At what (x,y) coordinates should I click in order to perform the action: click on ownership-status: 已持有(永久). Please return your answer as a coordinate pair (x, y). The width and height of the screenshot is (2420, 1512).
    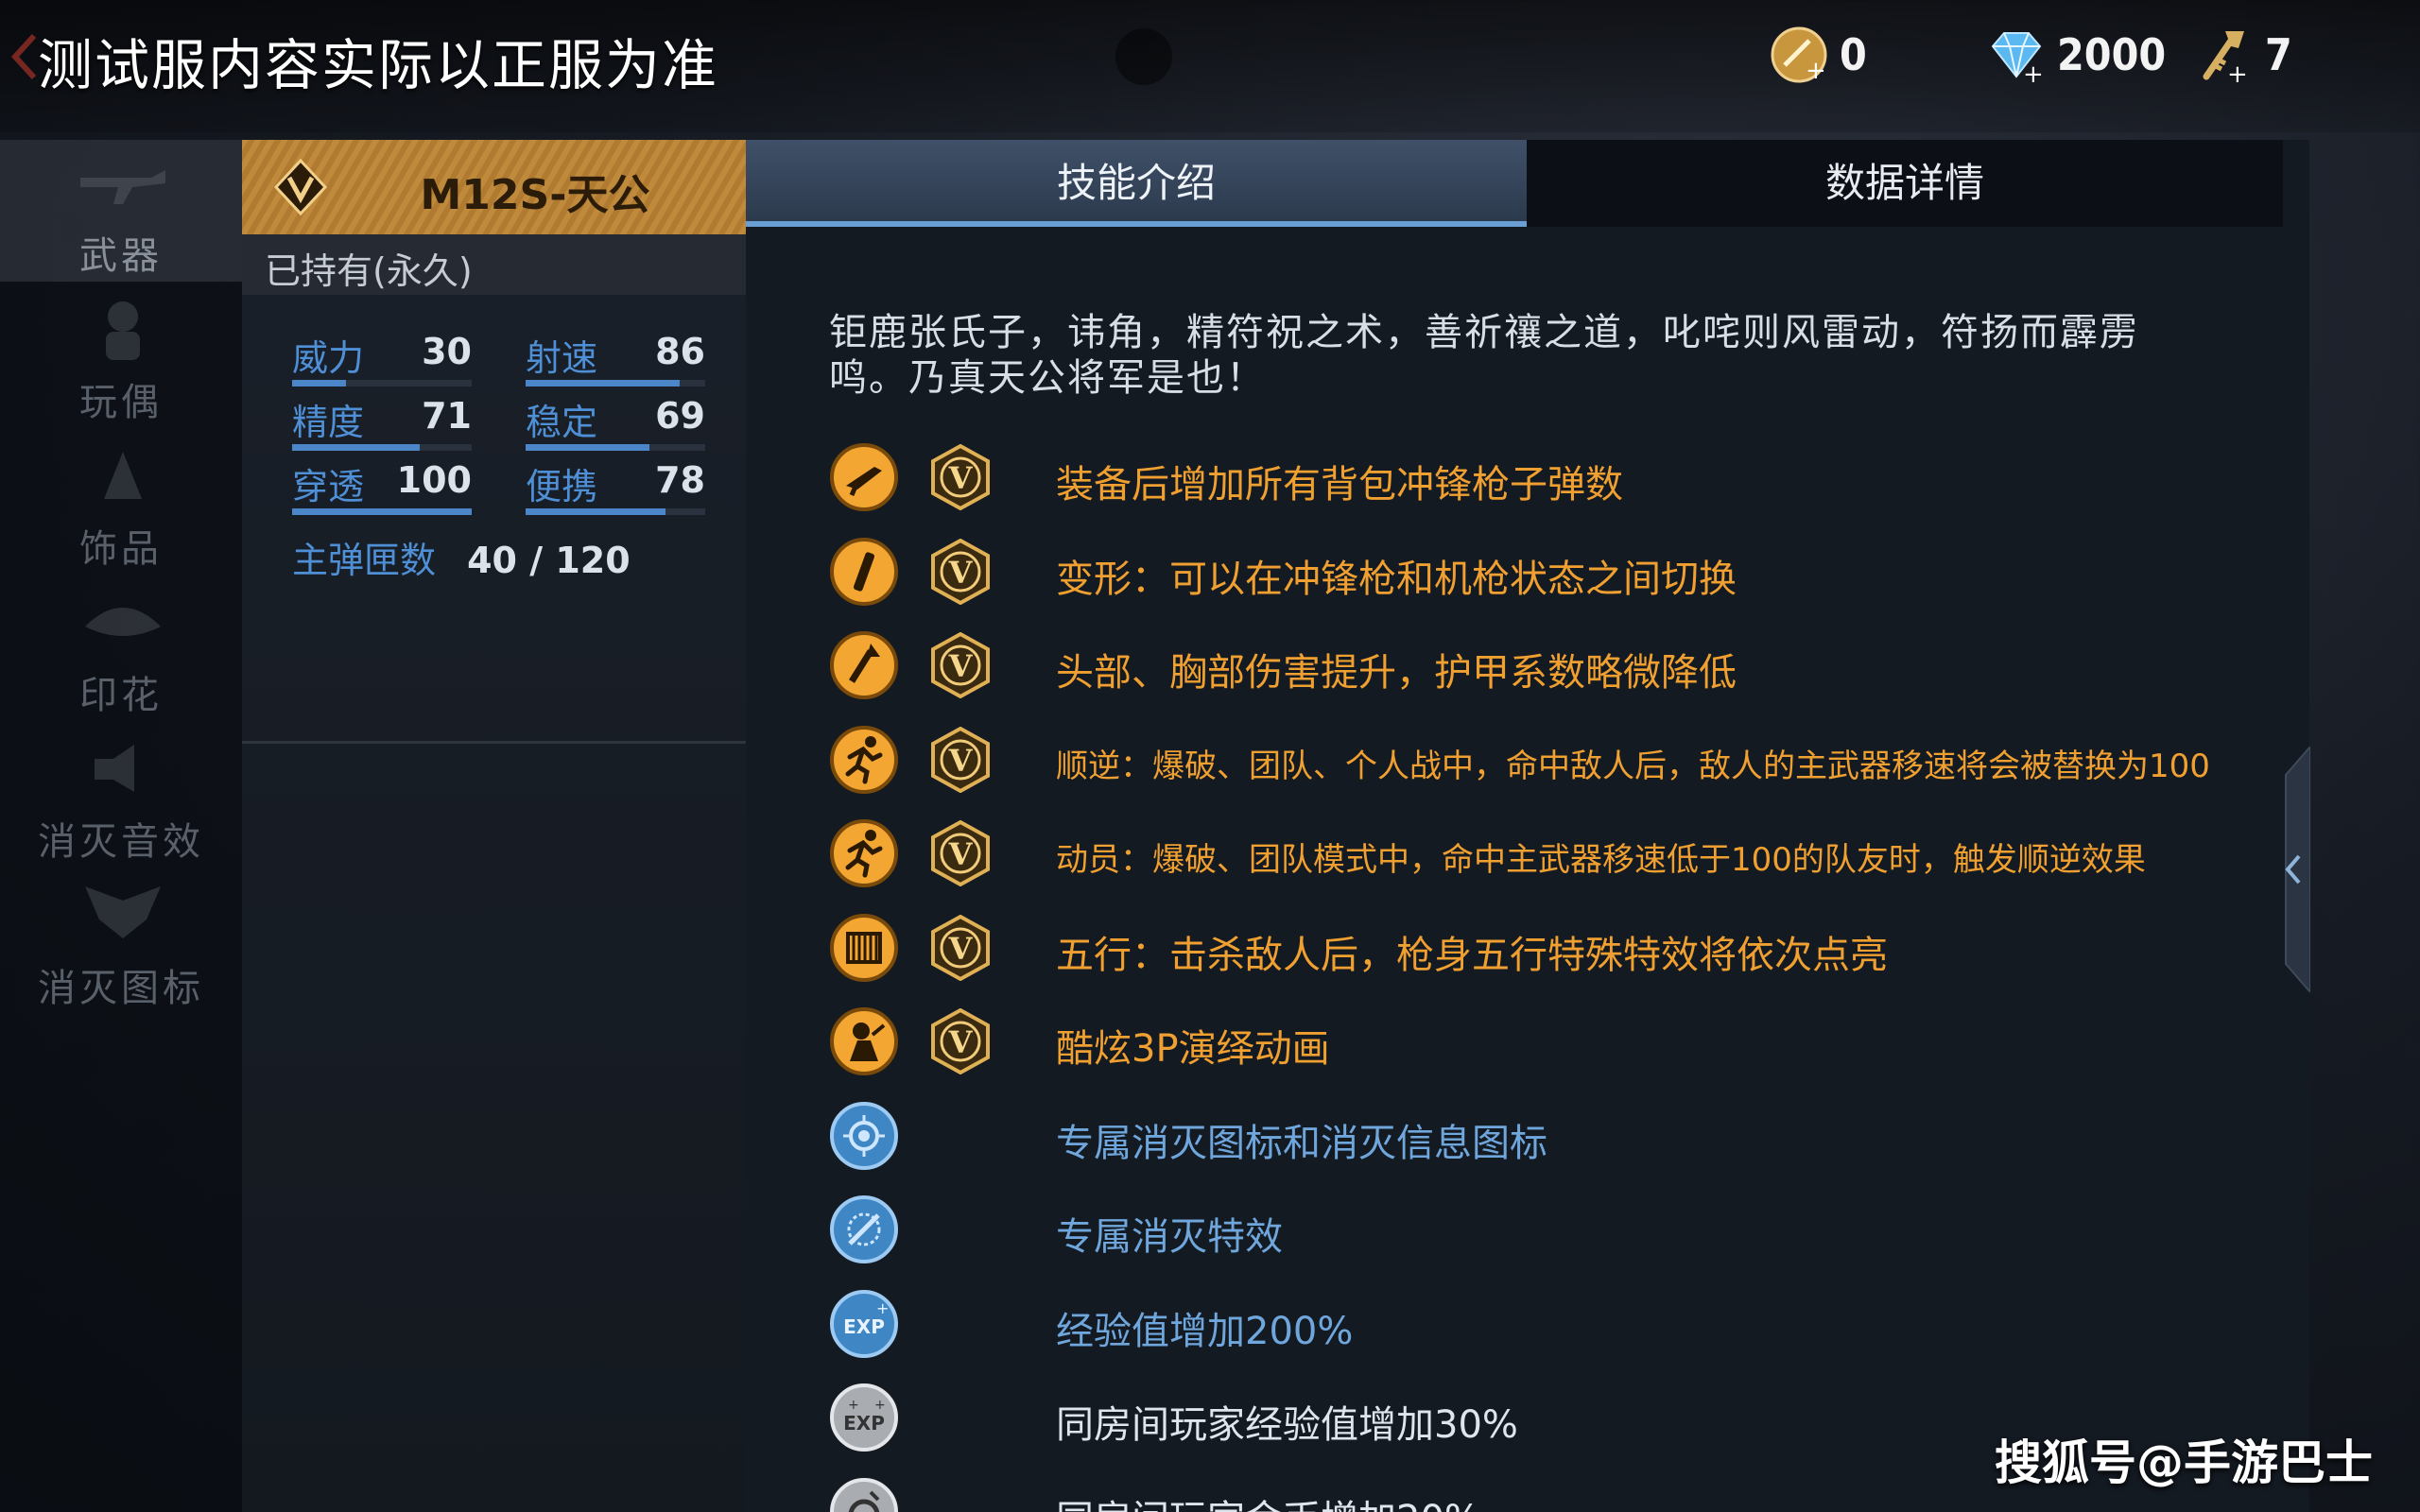
    Looking at the image, I should click on (369, 271).